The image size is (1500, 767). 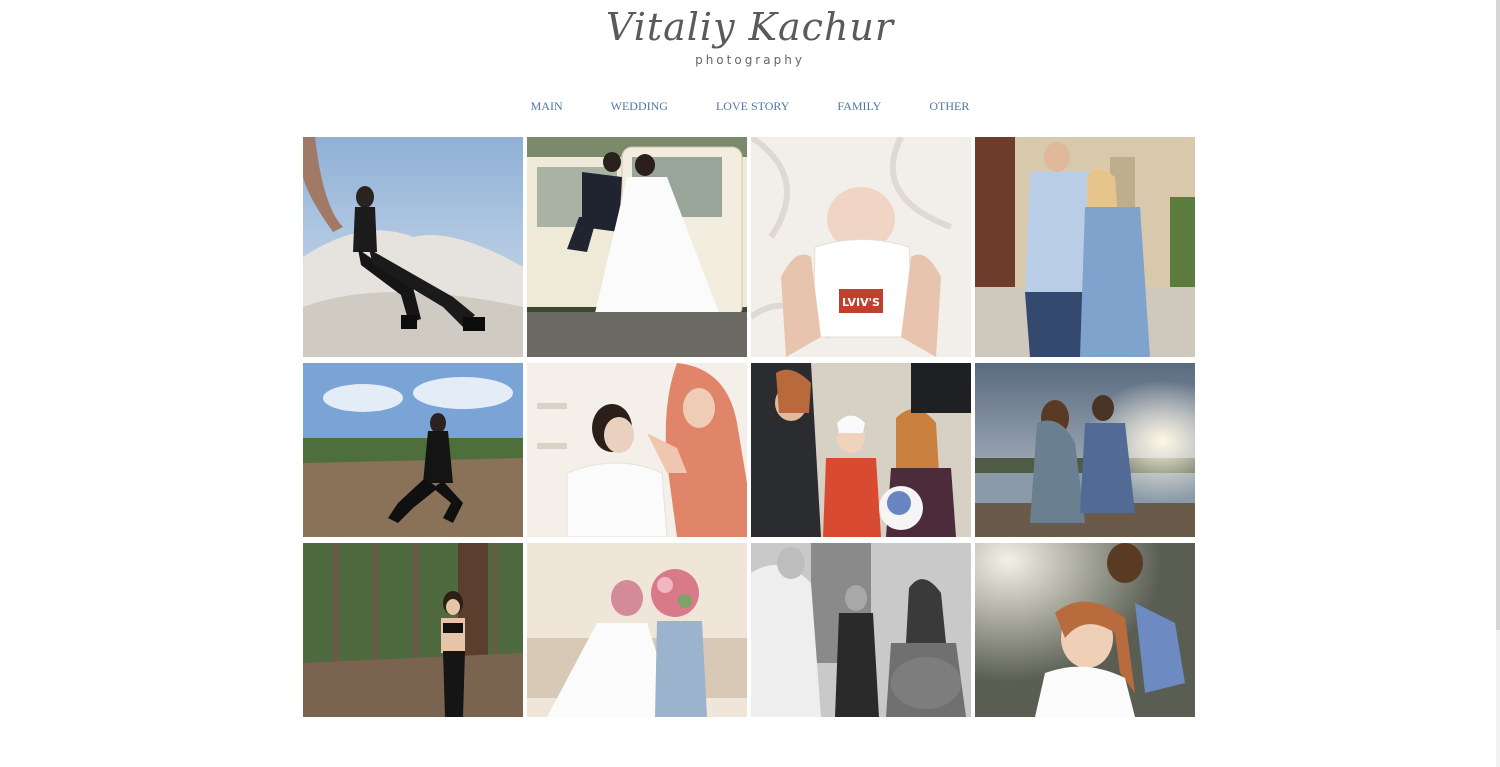 What do you see at coordinates (547, 106) in the screenshot?
I see `nav-item-main: MAIN` at bounding box center [547, 106].